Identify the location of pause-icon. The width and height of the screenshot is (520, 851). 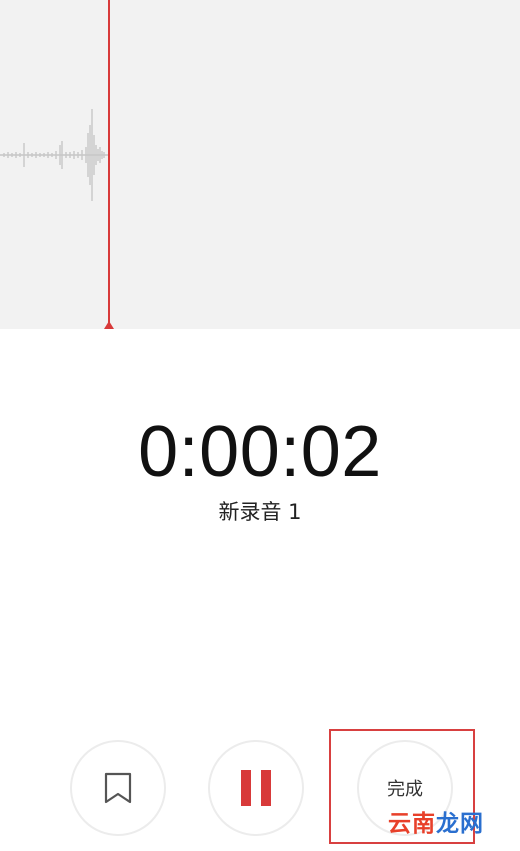
(256, 788).